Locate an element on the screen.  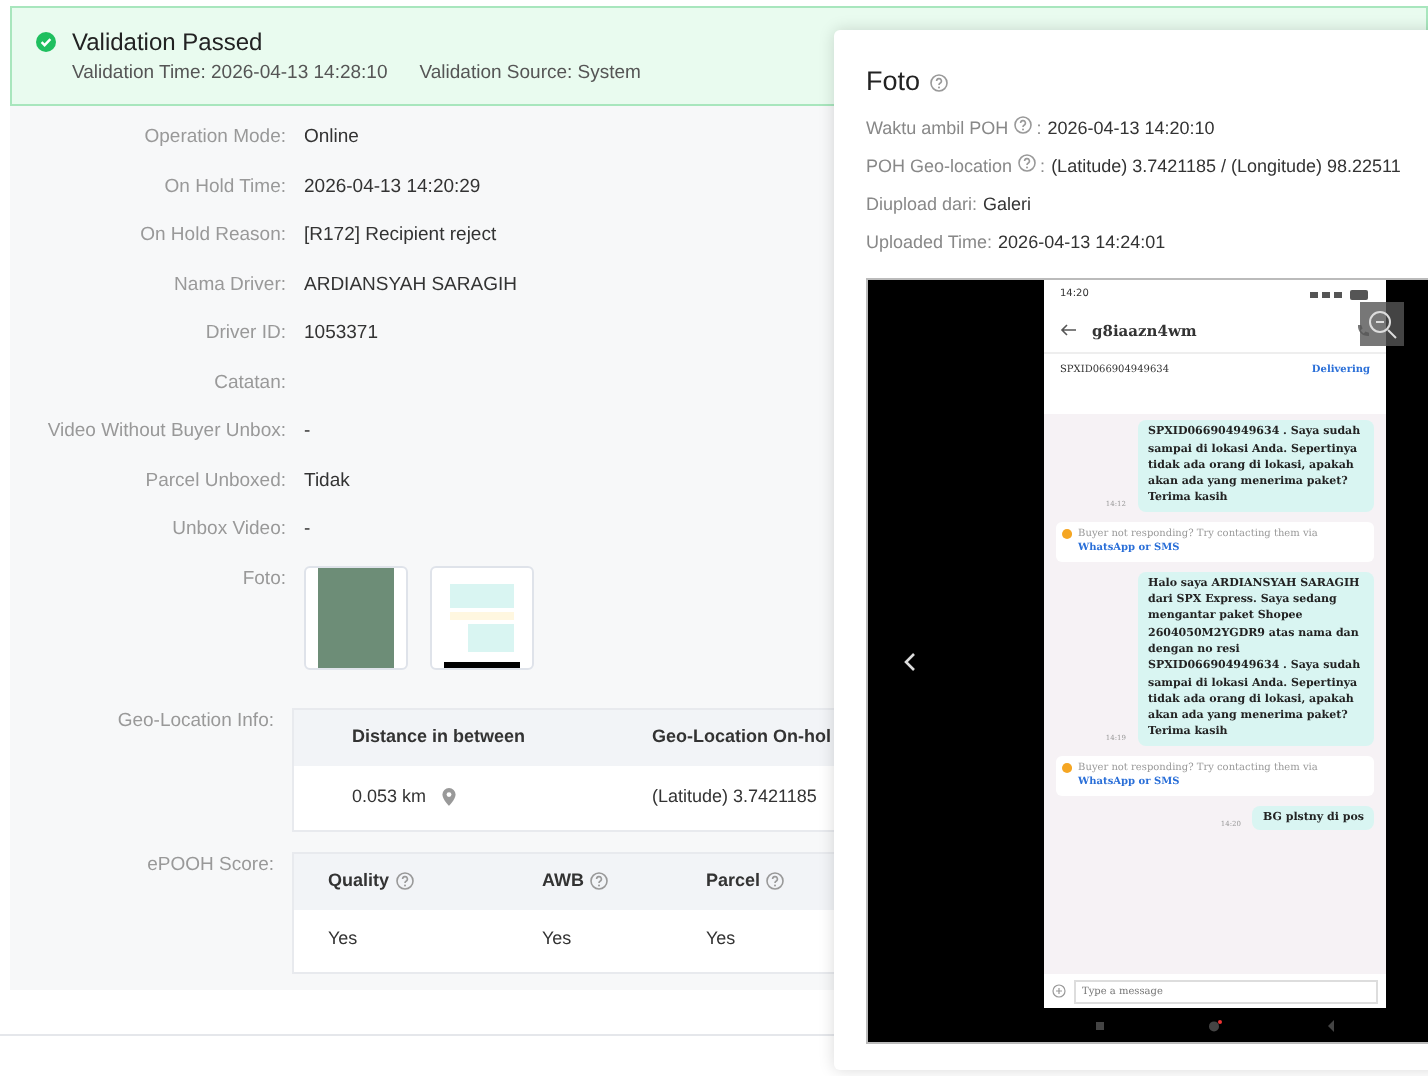
info-label: Waktu ambil POH is located at coordinates (937, 129).